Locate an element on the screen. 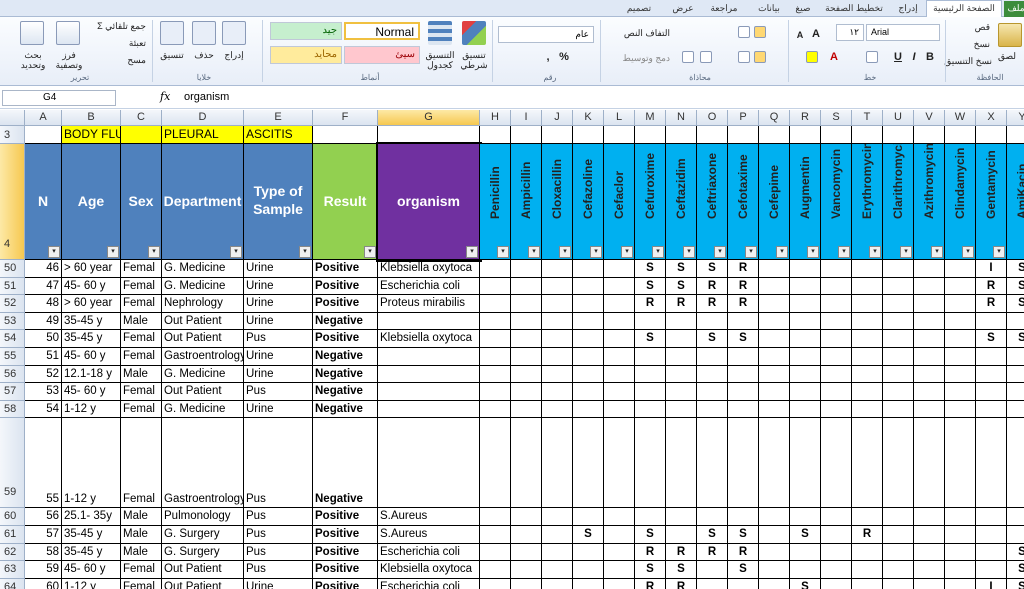 The height and width of the screenshot is (589, 1024). cell-sample-51: Urine is located at coordinates (278, 286).